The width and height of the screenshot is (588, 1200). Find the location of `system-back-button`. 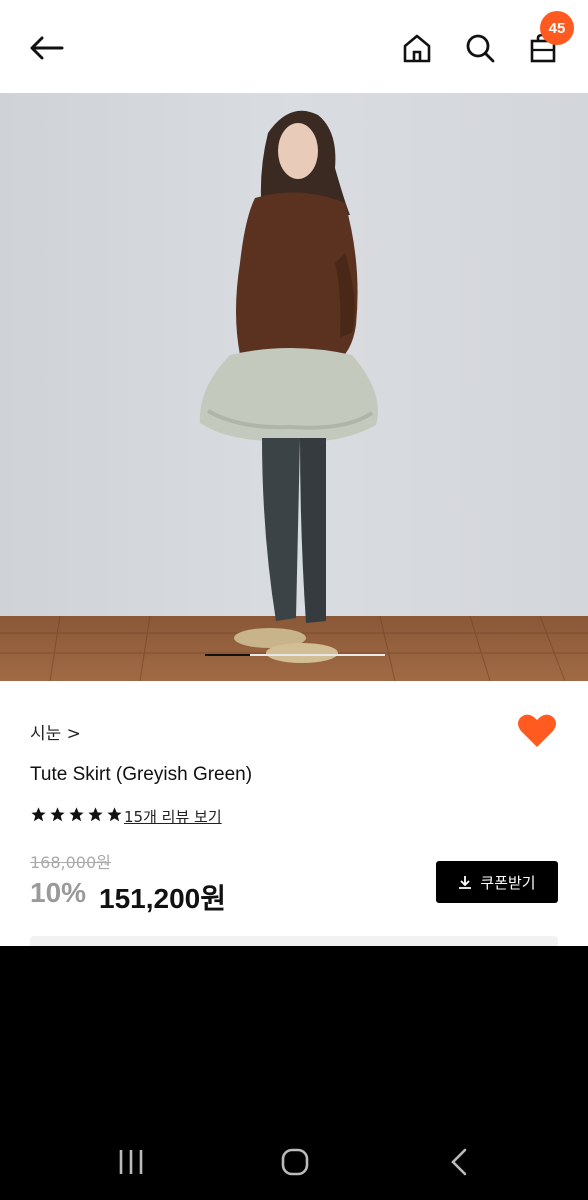

system-back-button is located at coordinates (460, 1162).